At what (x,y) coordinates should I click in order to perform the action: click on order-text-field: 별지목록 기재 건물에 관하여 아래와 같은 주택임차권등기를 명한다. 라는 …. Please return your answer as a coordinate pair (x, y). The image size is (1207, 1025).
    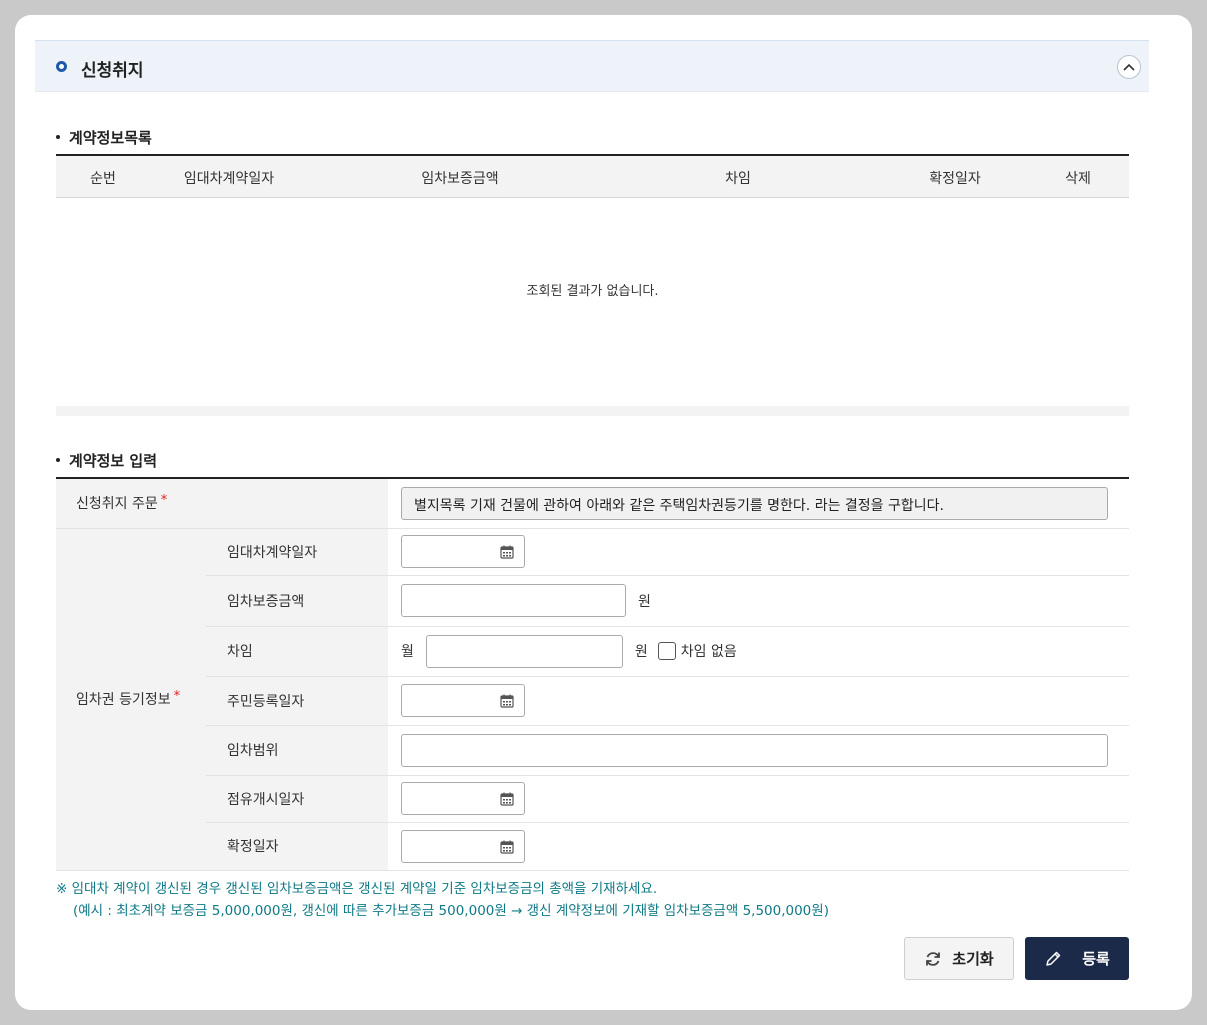
    Looking at the image, I should click on (754, 503).